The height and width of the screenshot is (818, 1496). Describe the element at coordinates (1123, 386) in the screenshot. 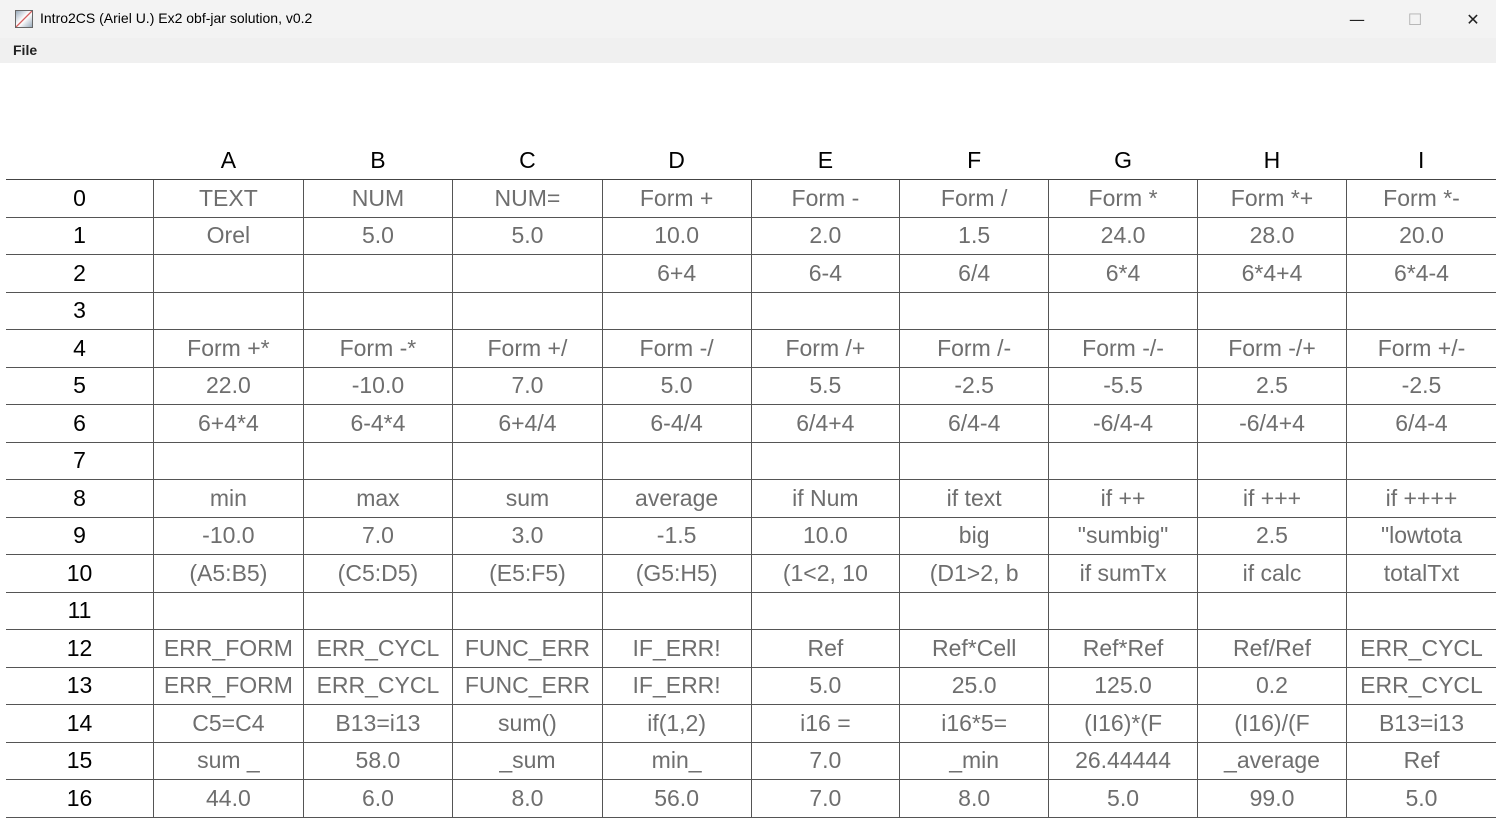

I see `cell-g5: -5.5` at that location.